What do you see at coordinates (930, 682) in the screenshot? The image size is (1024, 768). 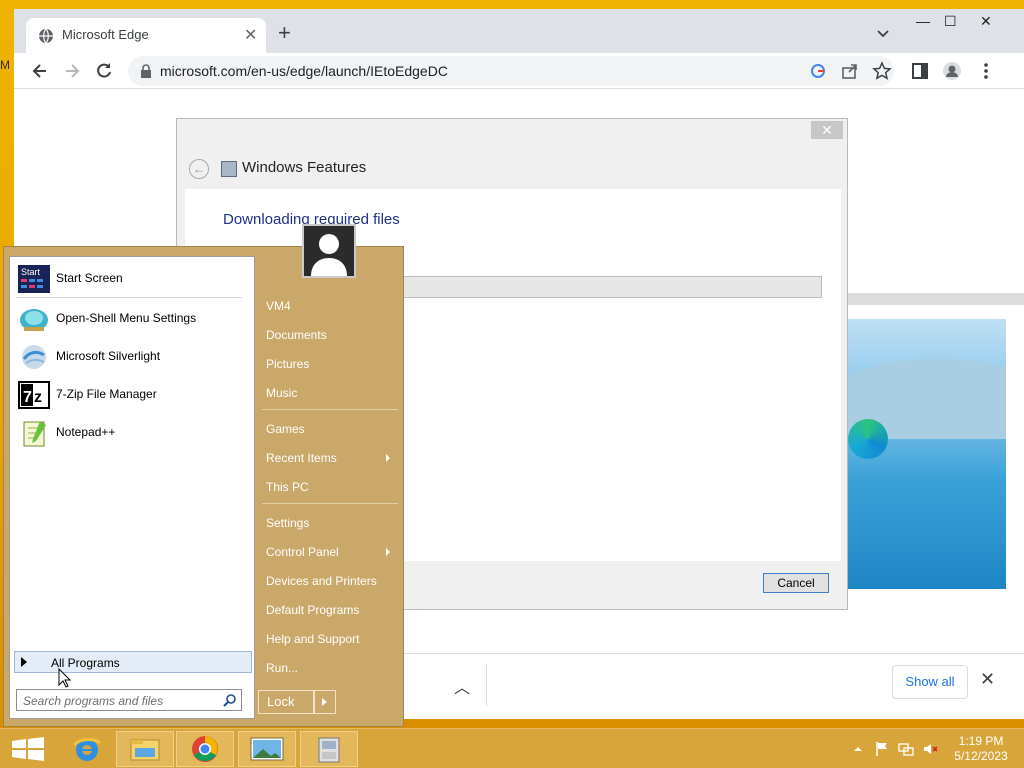 I see `show-all-button: Show all` at bounding box center [930, 682].